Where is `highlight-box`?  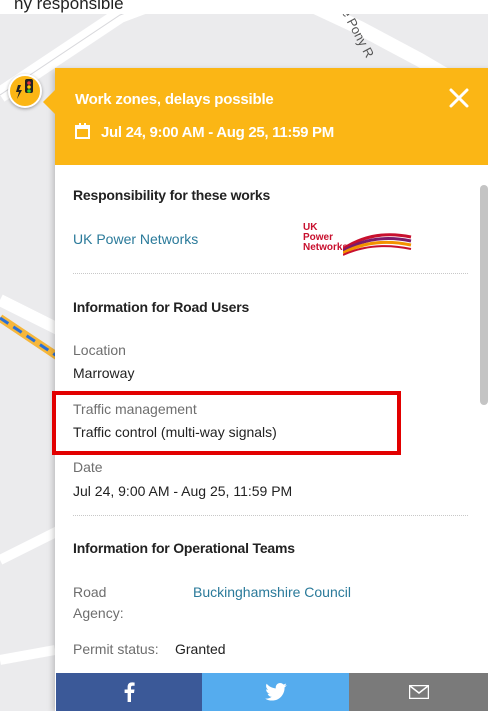 highlight-box is located at coordinates (226, 423).